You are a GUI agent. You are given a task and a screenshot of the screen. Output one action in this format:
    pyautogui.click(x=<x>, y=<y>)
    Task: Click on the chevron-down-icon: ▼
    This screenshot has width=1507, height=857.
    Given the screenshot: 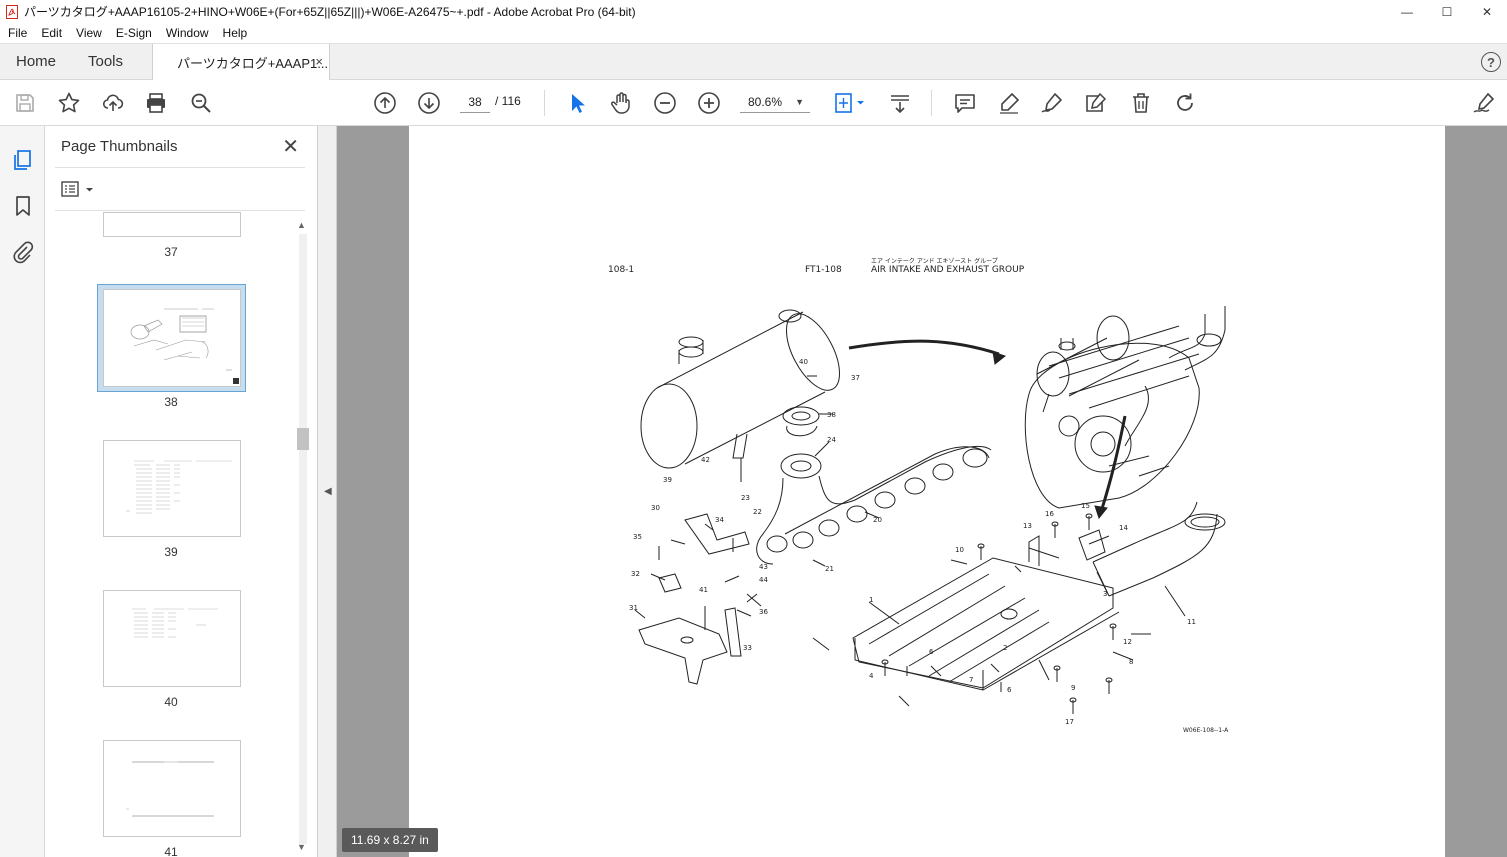 What is the action you would take?
    pyautogui.click(x=799, y=102)
    